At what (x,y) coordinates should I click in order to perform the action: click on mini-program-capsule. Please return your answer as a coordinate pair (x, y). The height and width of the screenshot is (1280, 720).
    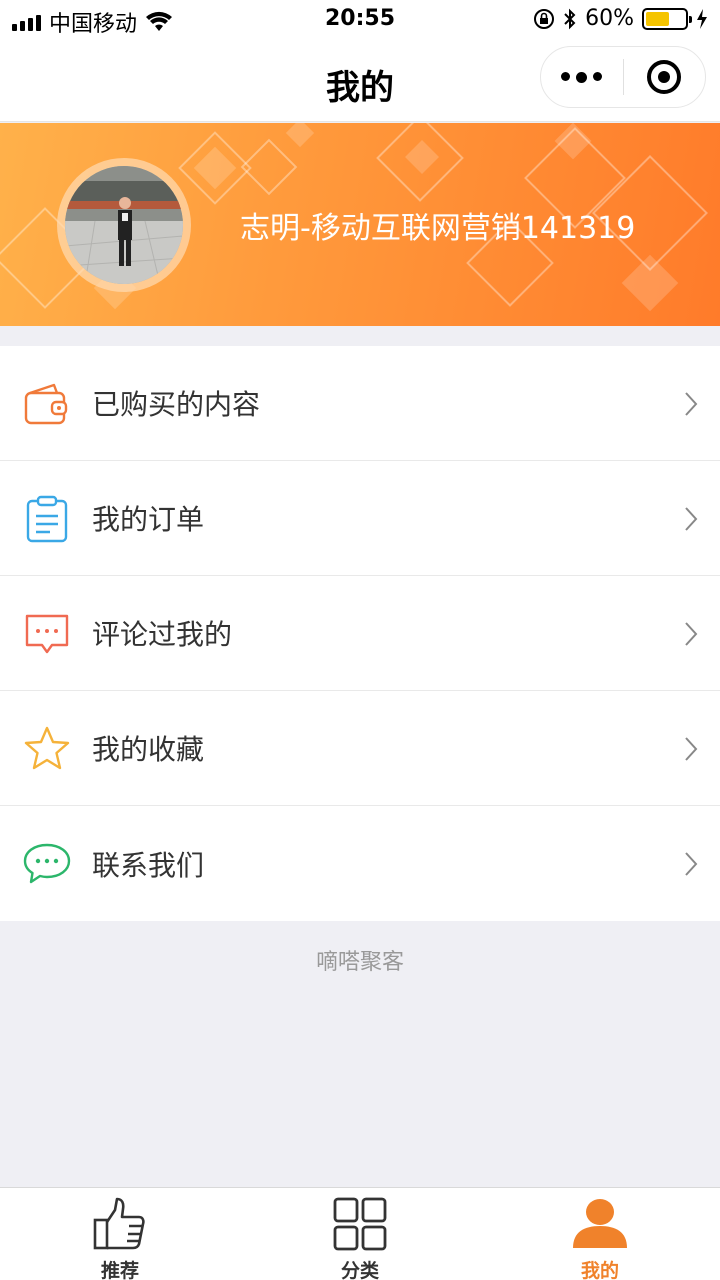
    Looking at the image, I should click on (623, 77).